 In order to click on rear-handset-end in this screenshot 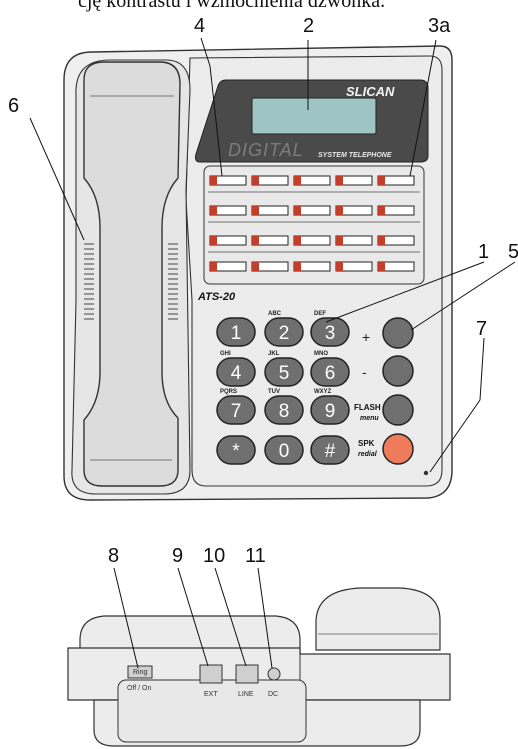, I will do `click(378, 619)`.